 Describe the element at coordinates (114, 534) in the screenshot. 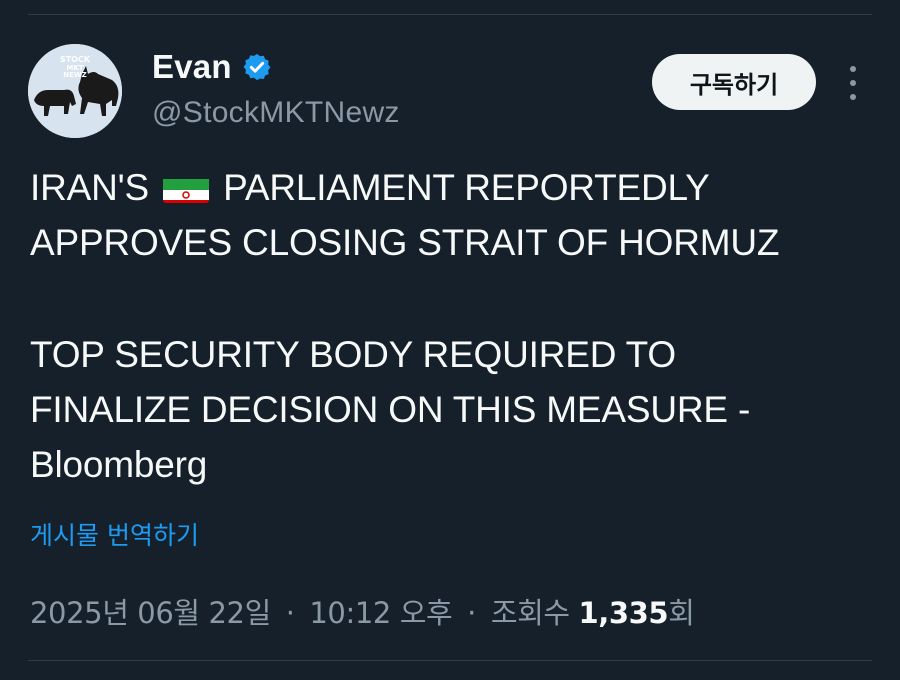

I see `translate-post-link: 게시물 번역하기` at that location.